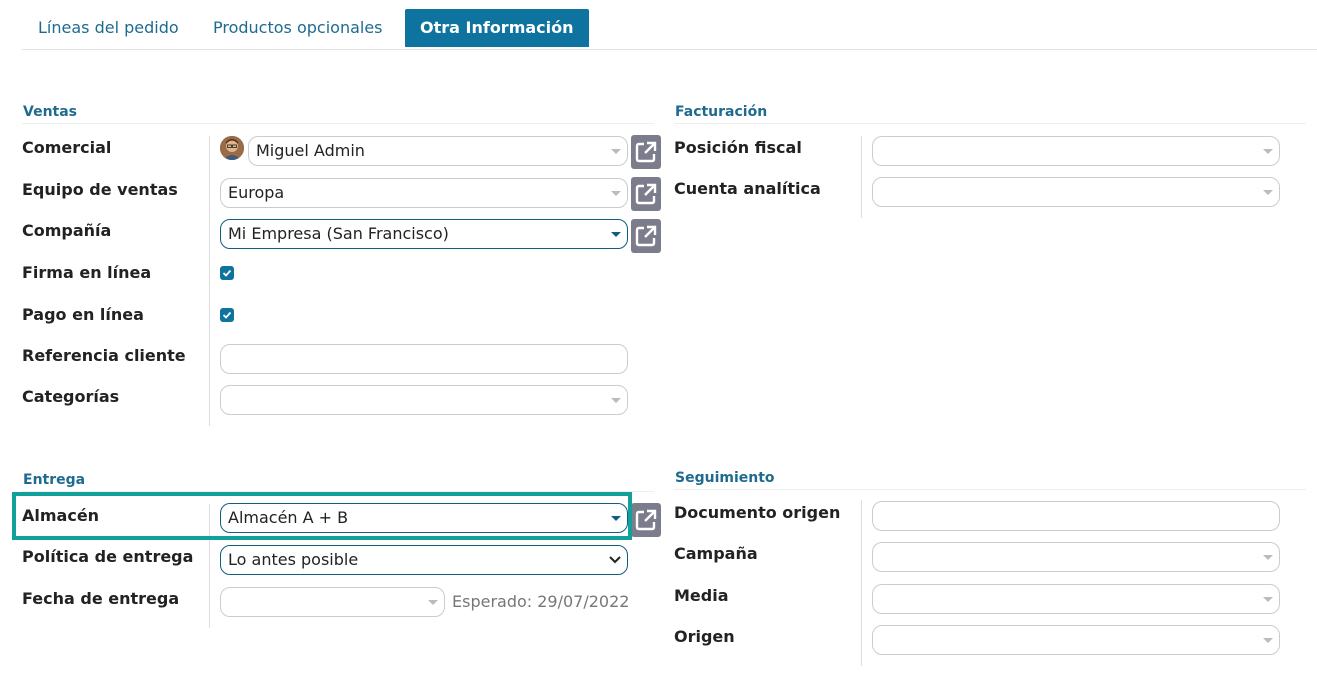 This screenshot has height=678, width=1317. I want to click on cuenta-analitica-select, so click(1076, 192).